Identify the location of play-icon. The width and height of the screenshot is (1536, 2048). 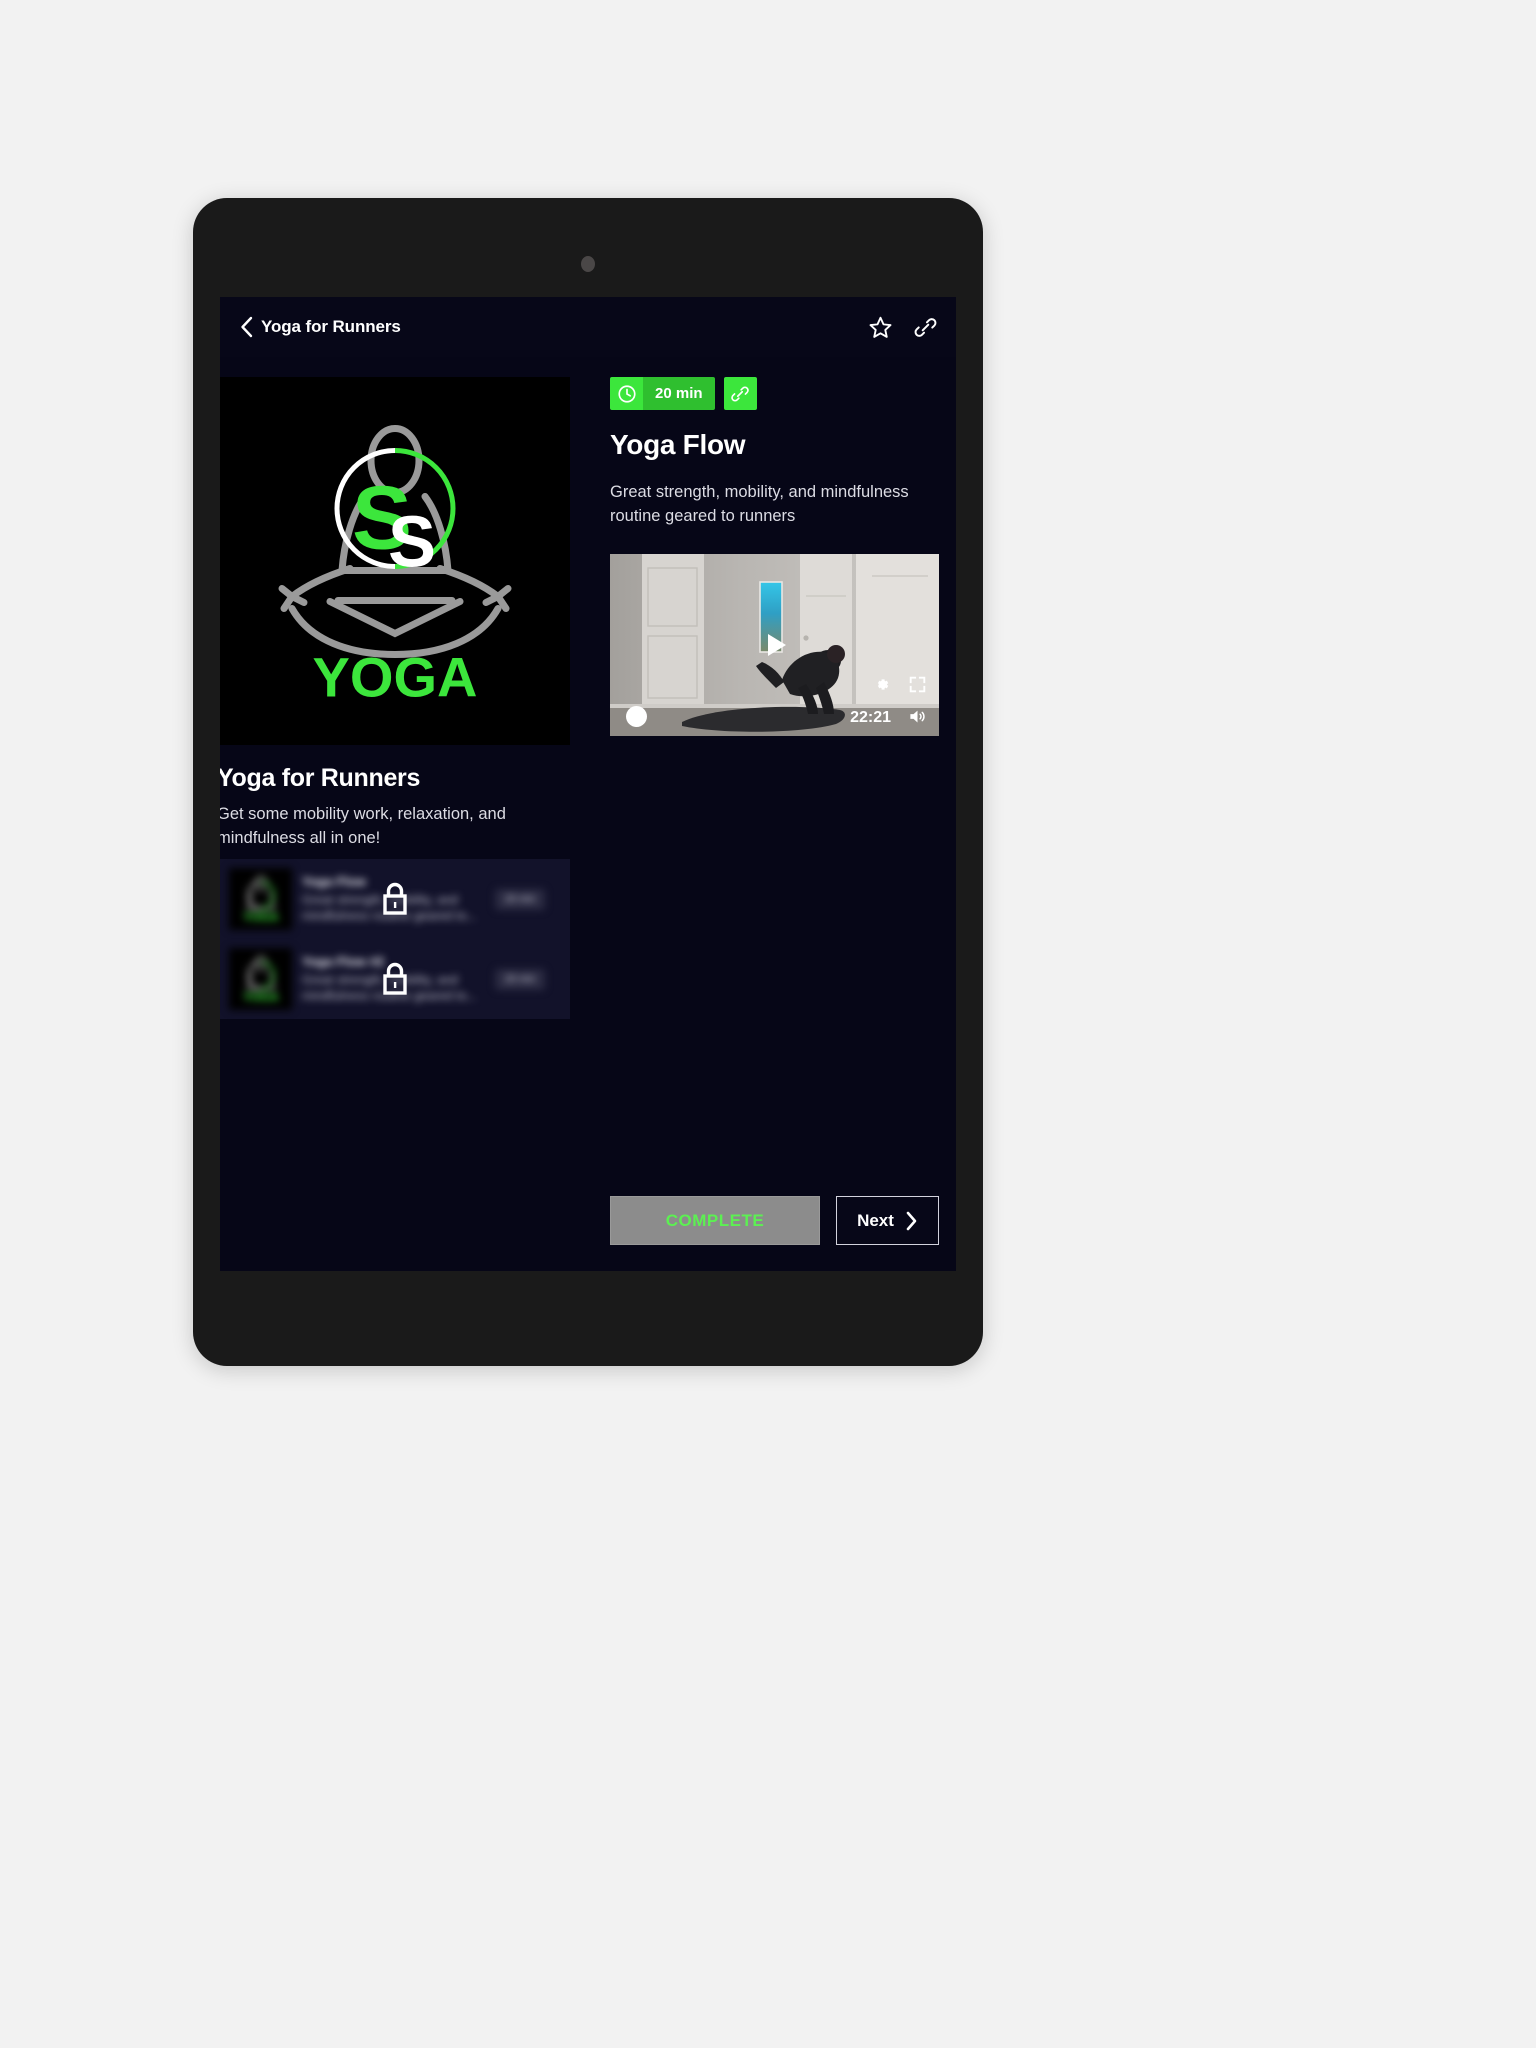
(775, 645).